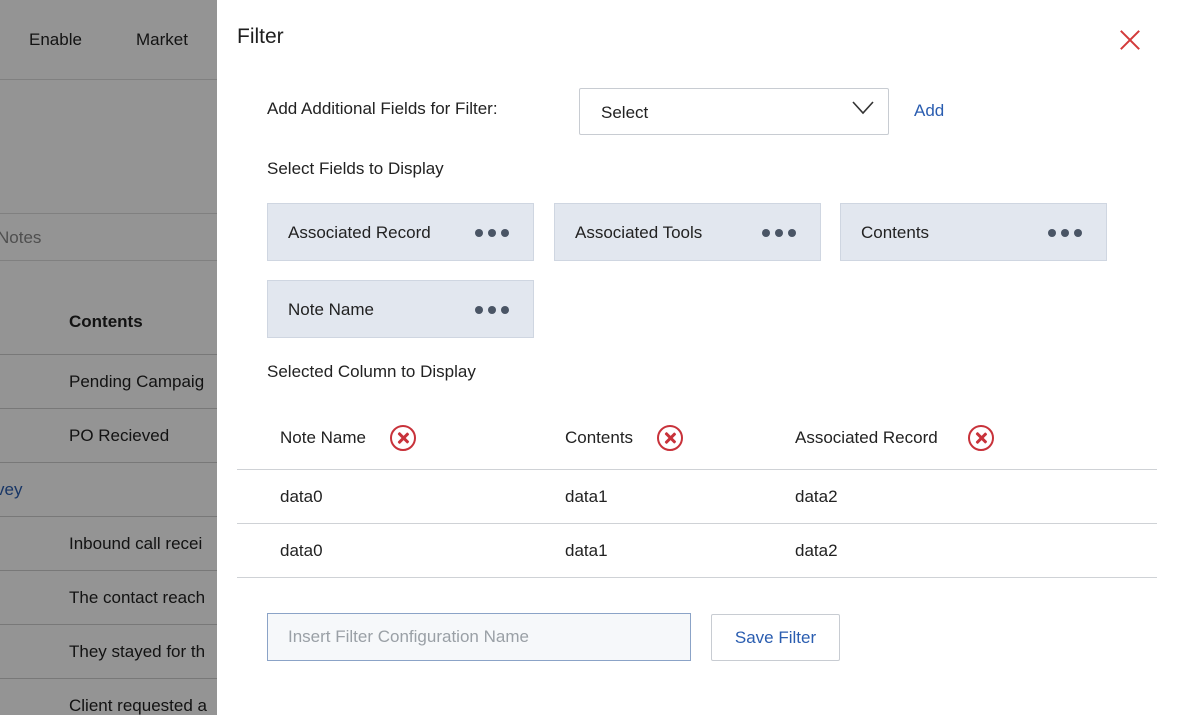 This screenshot has width=1177, height=715. I want to click on select-value: Select, so click(625, 112).